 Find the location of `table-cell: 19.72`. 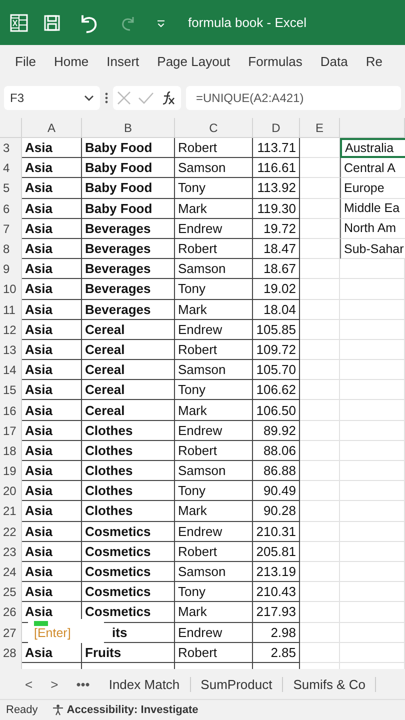

table-cell: 19.72 is located at coordinates (276, 228).